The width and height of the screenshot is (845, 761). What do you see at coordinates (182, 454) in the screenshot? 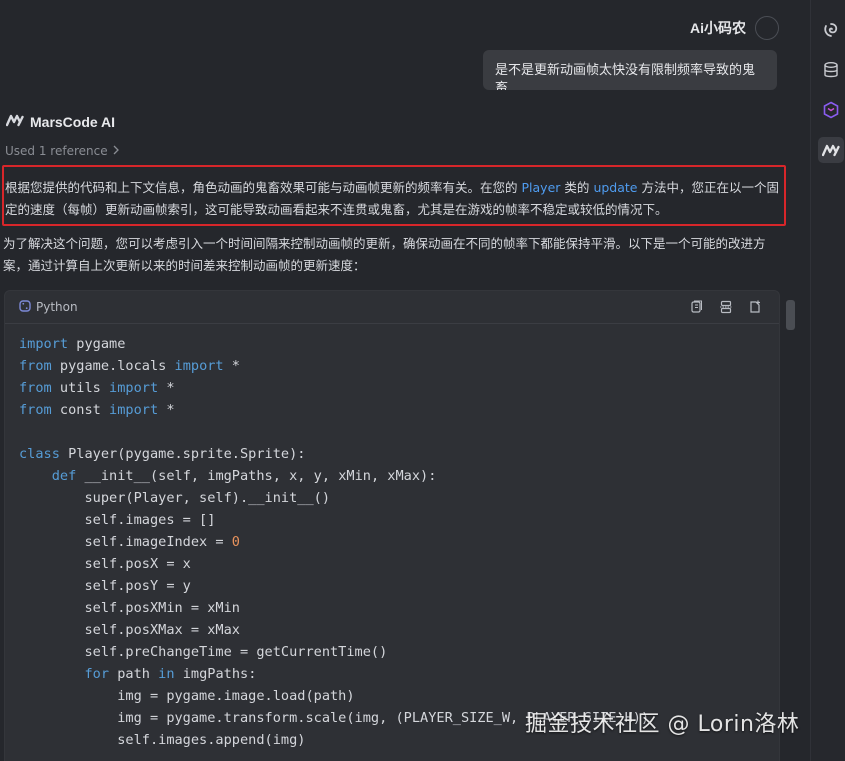
I see `code-token: Player(pygame.sprite.Sprite):` at bounding box center [182, 454].